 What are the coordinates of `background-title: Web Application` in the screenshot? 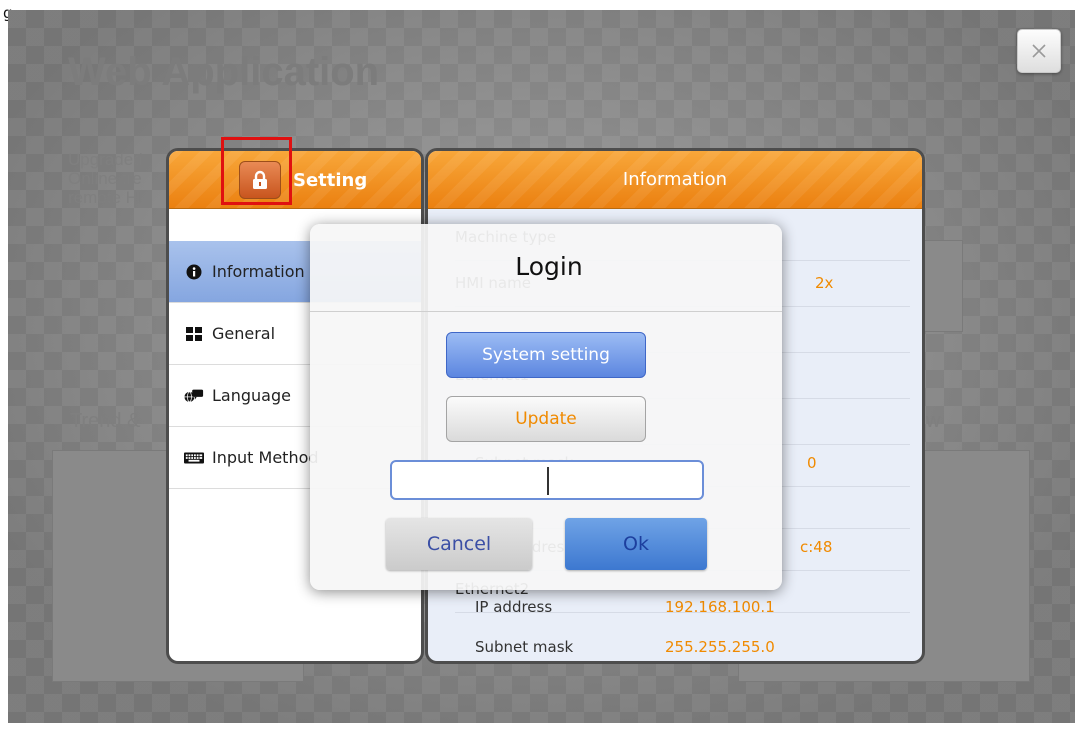 It's located at (224, 72).